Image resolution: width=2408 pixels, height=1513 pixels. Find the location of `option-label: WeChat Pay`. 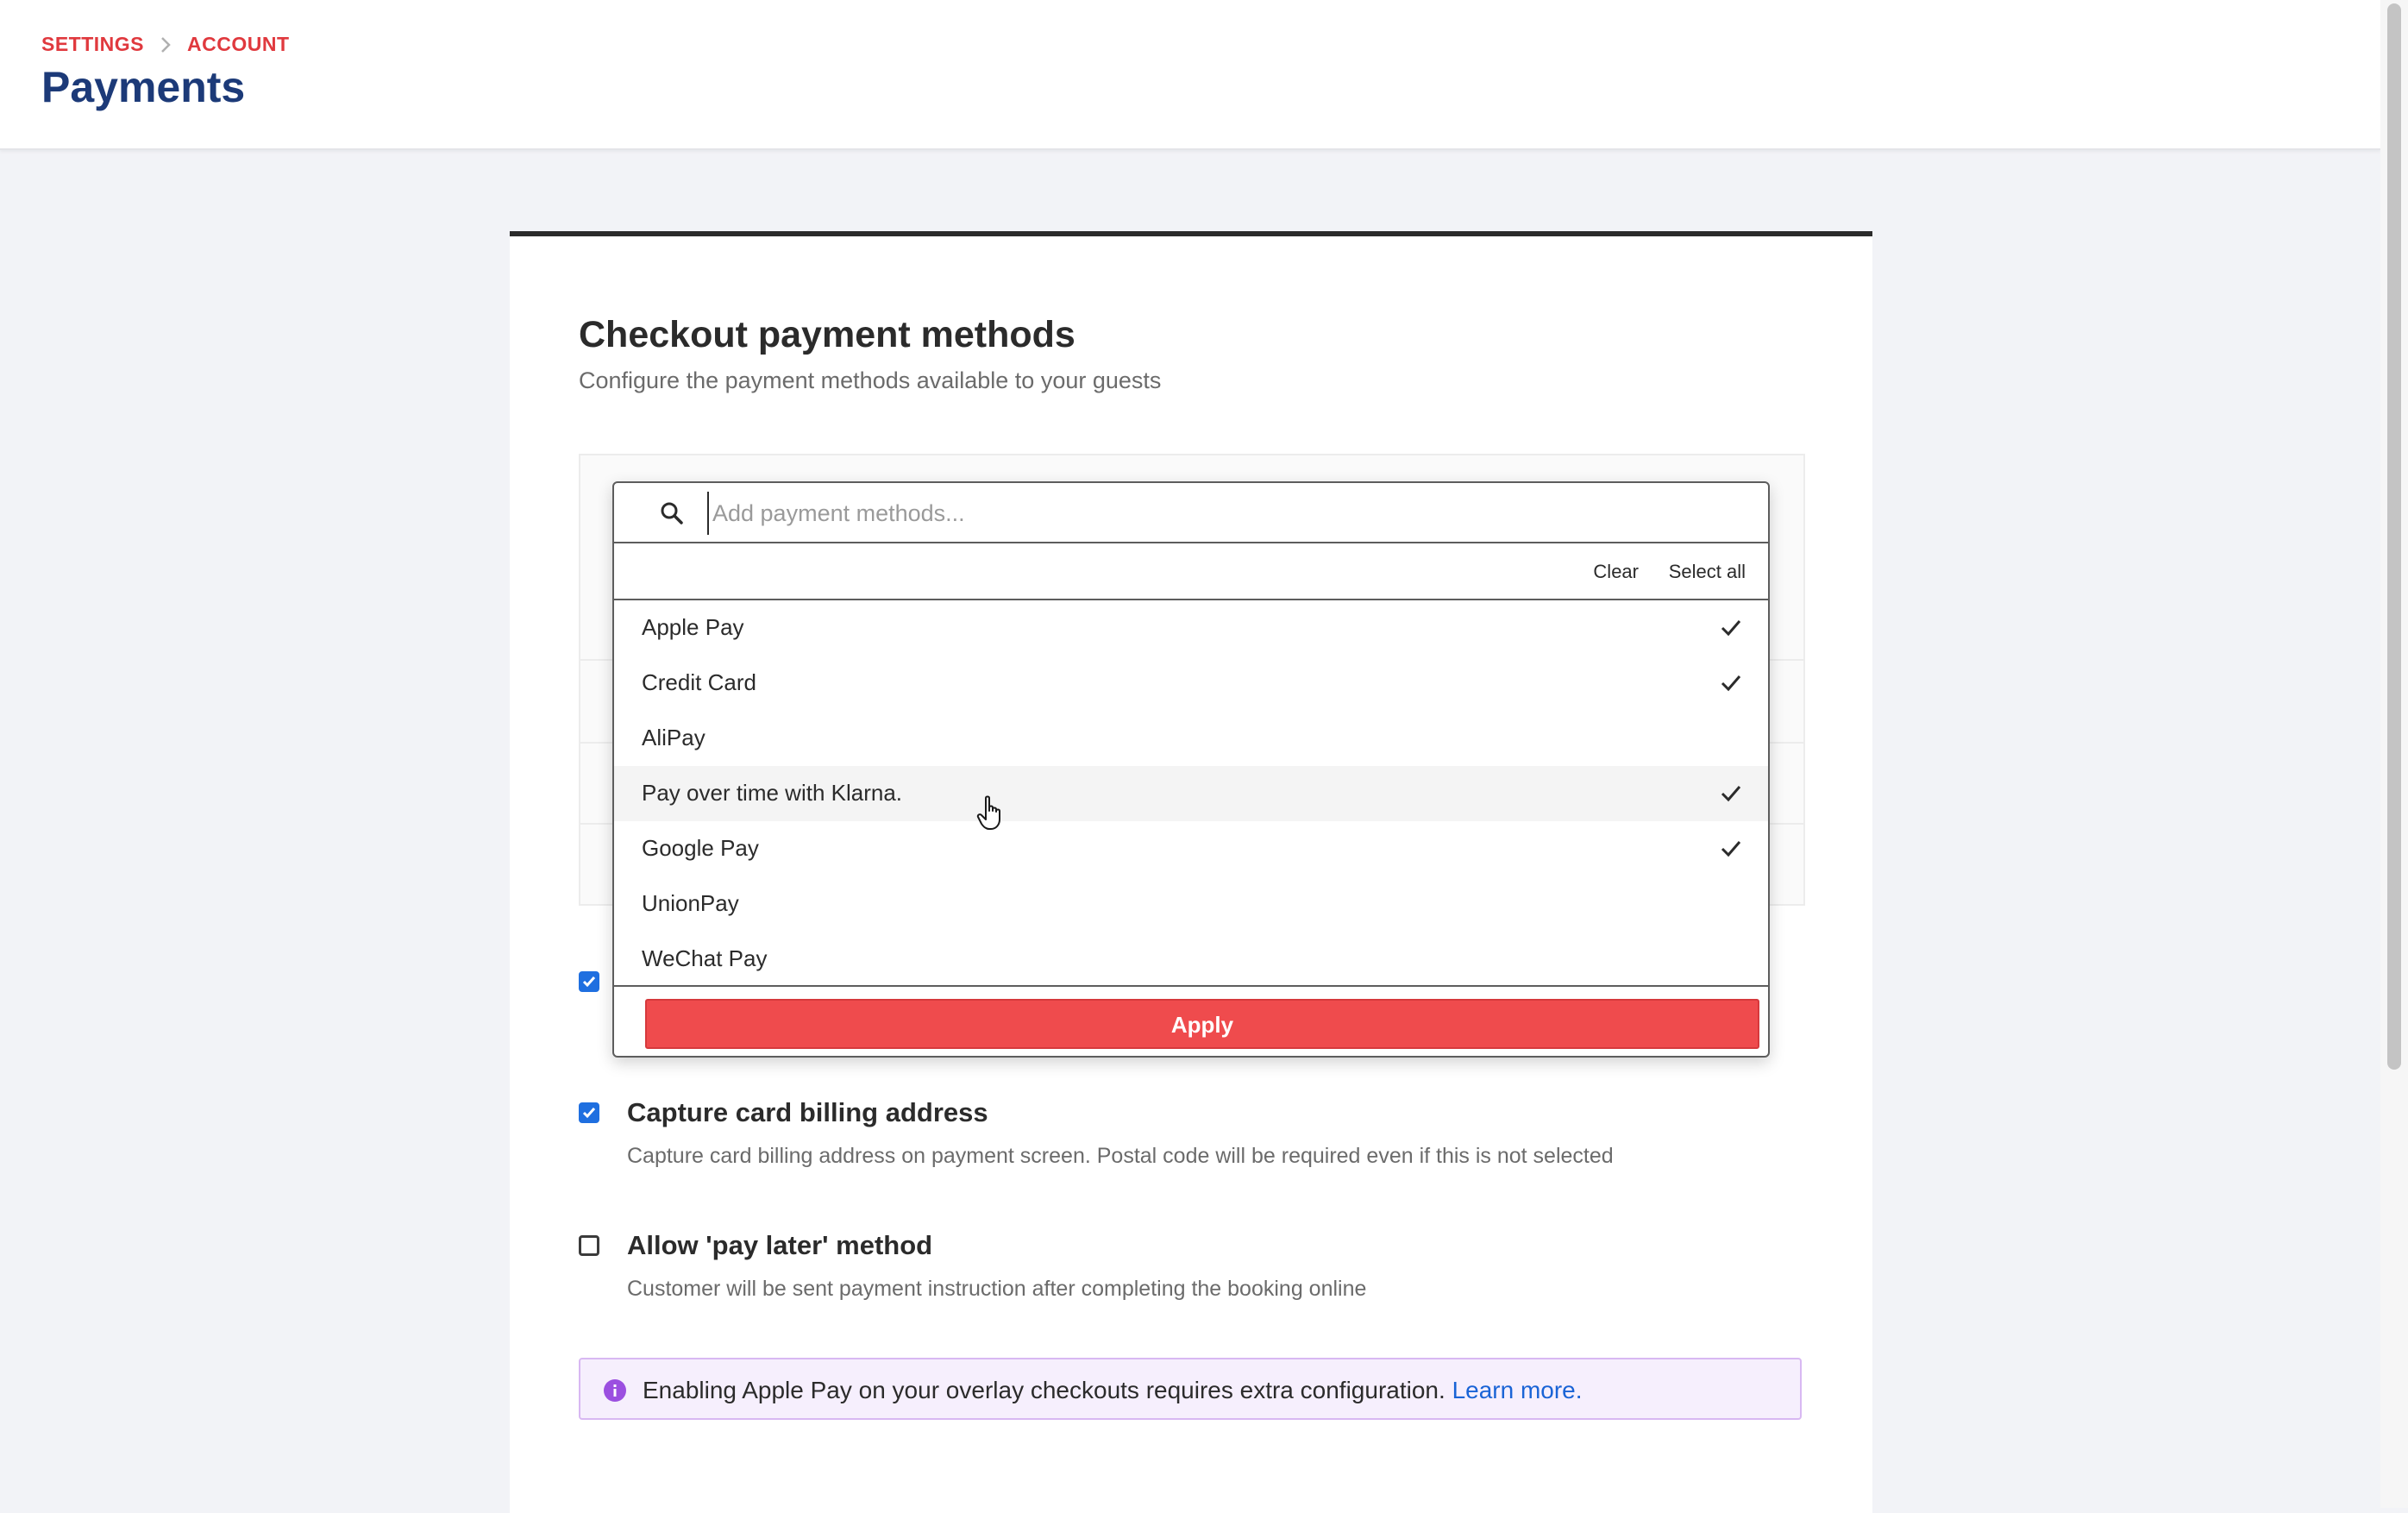

option-label: WeChat Pay is located at coordinates (705, 958).